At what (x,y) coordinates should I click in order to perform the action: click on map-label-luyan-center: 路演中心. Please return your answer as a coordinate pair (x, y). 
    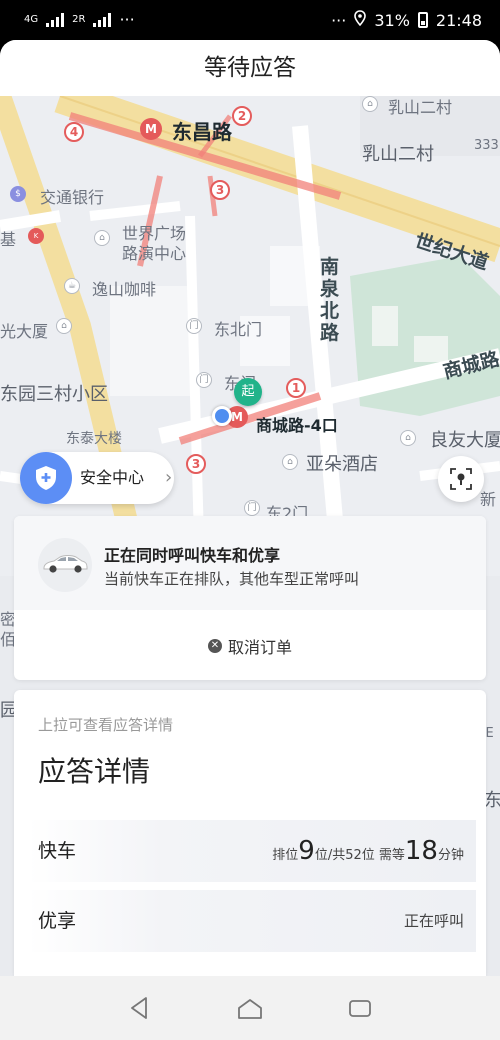
    Looking at the image, I should click on (154, 253).